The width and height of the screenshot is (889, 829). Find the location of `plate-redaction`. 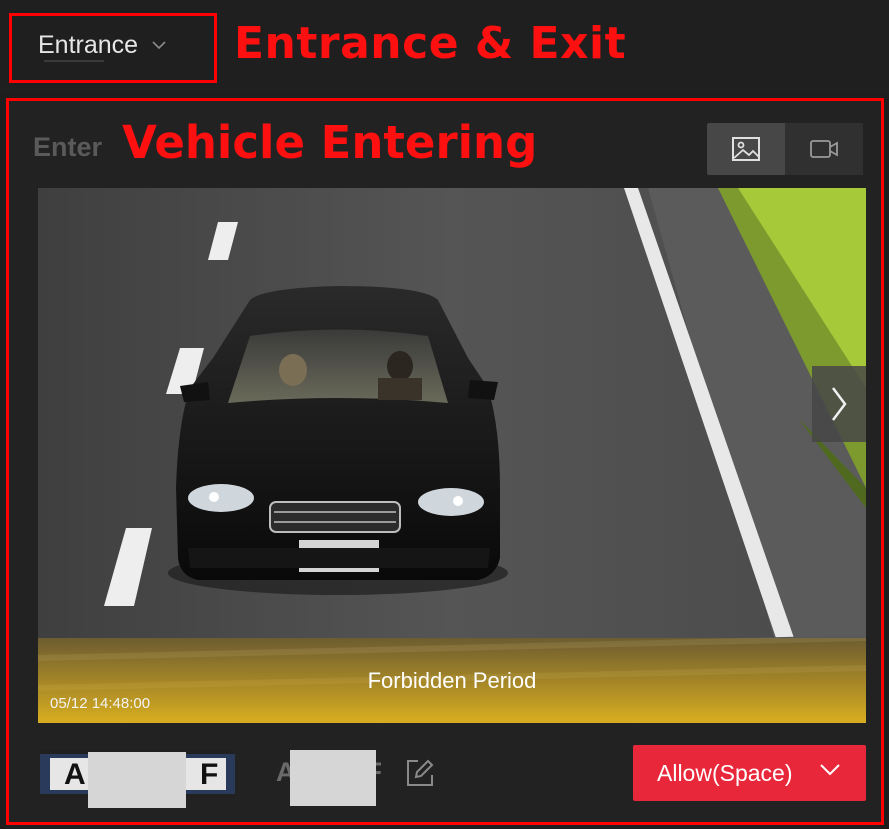

plate-redaction is located at coordinates (137, 780).